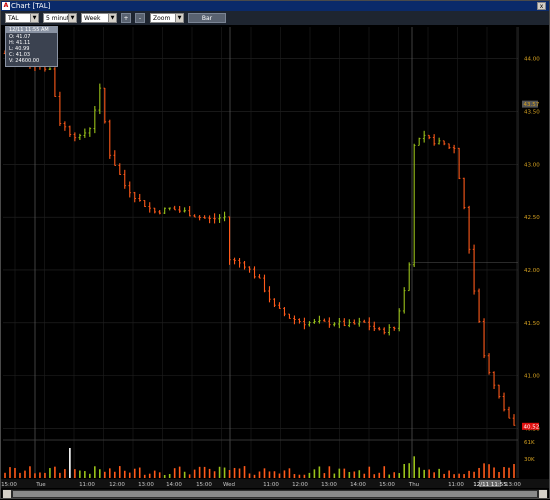 This screenshot has width=550, height=500. Describe the element at coordinates (529, 460) in the screenshot. I see `volume-tick-label: 30K` at that location.